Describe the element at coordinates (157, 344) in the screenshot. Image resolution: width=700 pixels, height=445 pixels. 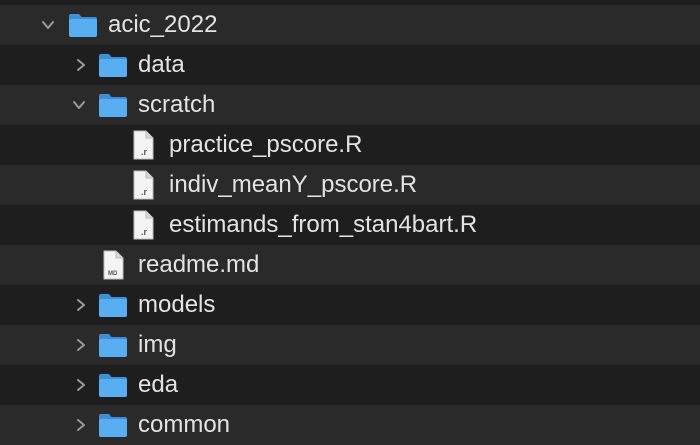
I see `tree-row-label: img` at that location.